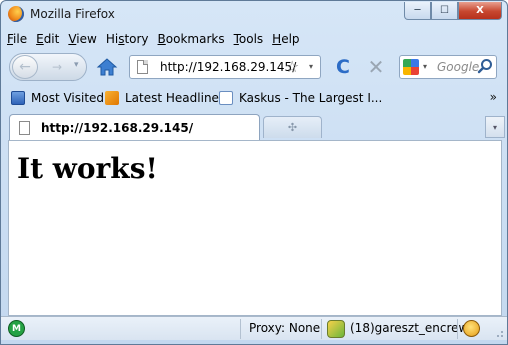 Image resolution: width=508 pixels, height=345 pixels. What do you see at coordinates (16, 328) in the screenshot?
I see `addon-status-icon: M` at bounding box center [16, 328].